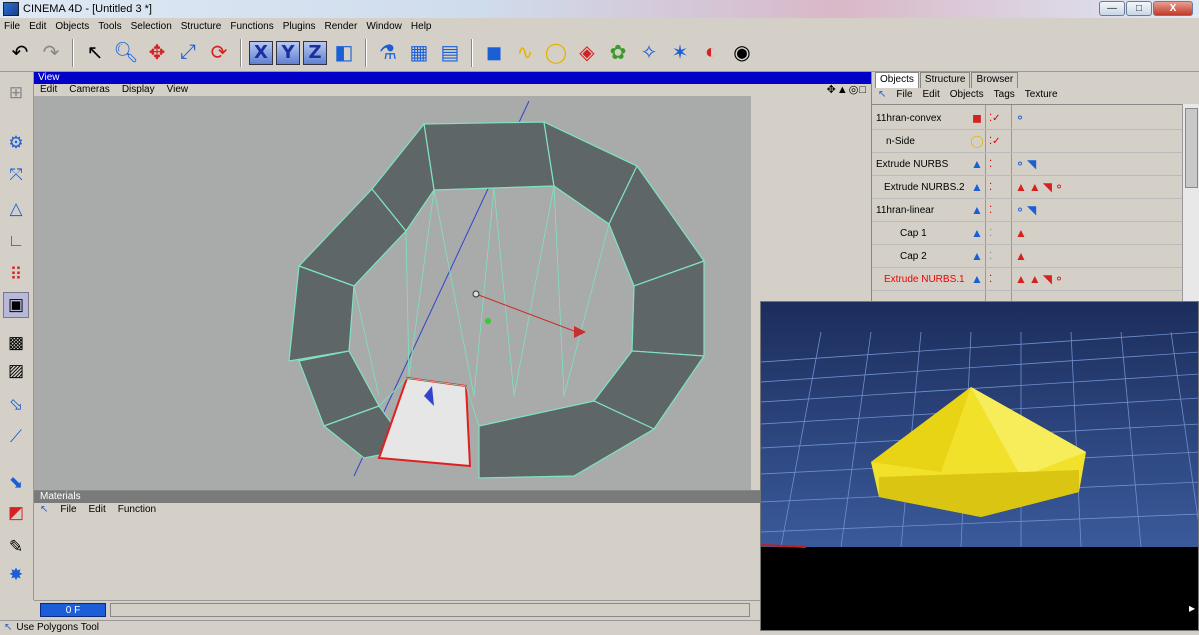  Describe the element at coordinates (711, 53) in the screenshot. I see `material-icon: ◐` at that location.